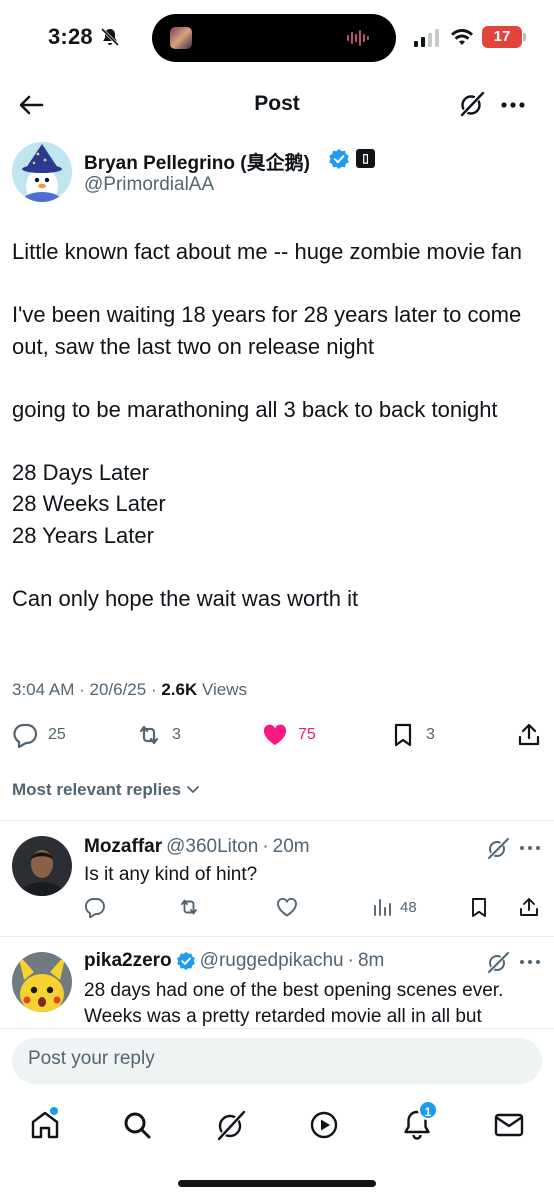  I want to click on reply-button, so click(95, 907).